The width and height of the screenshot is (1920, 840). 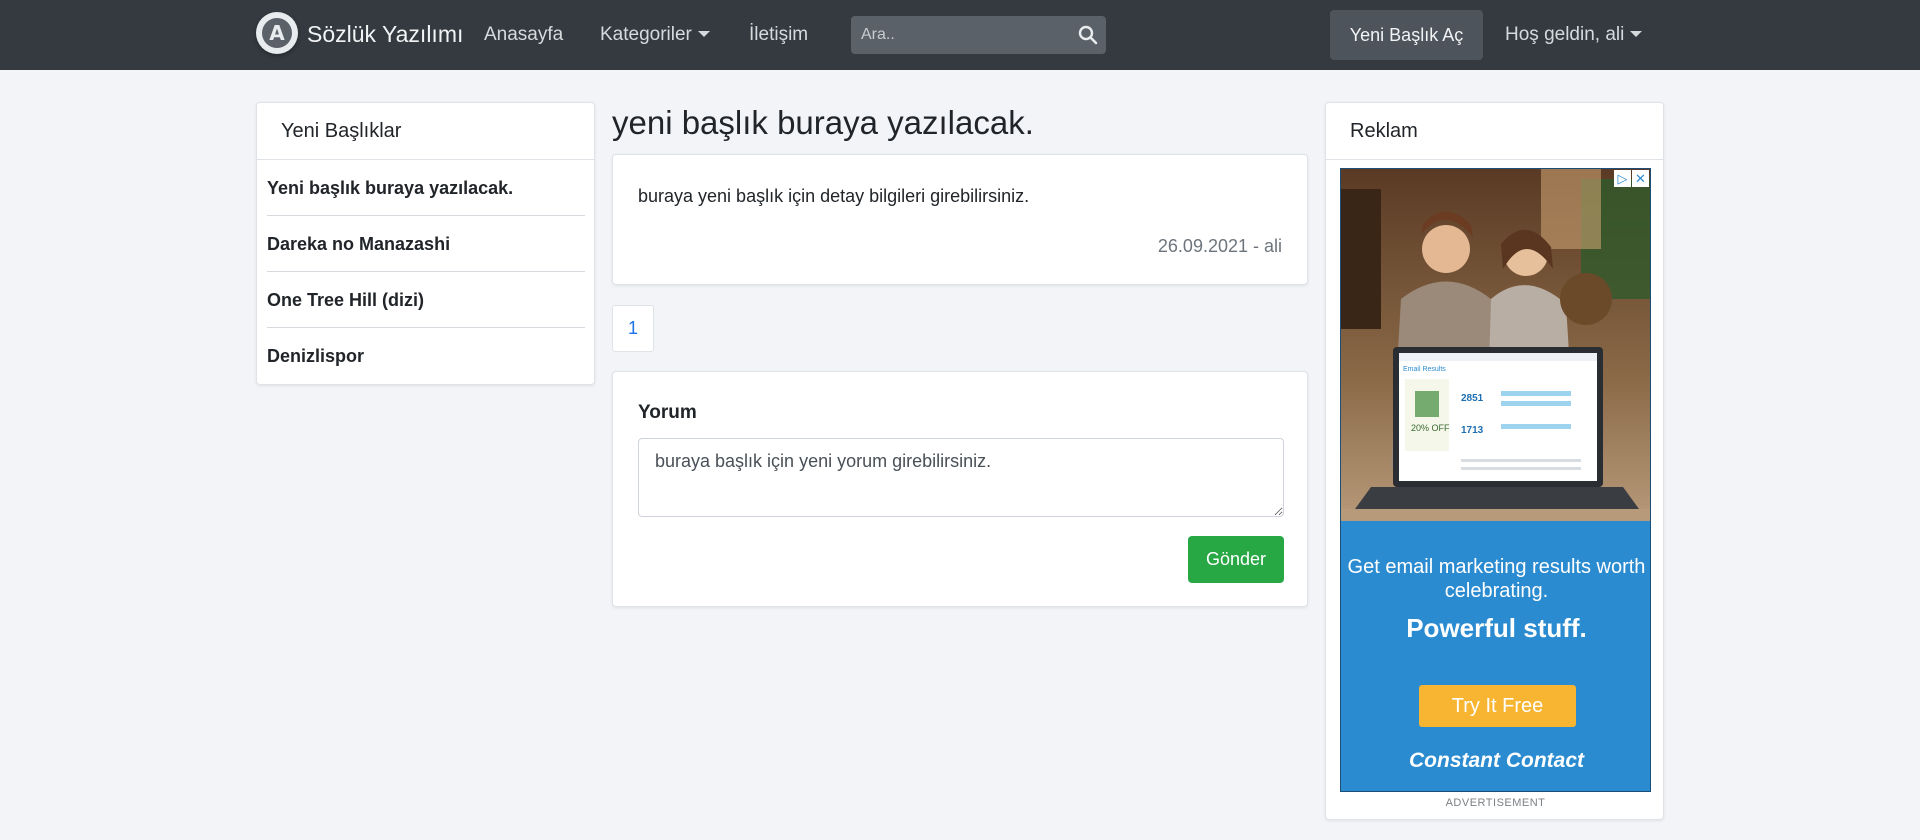 I want to click on close-icon: ✕, so click(x=1640, y=178).